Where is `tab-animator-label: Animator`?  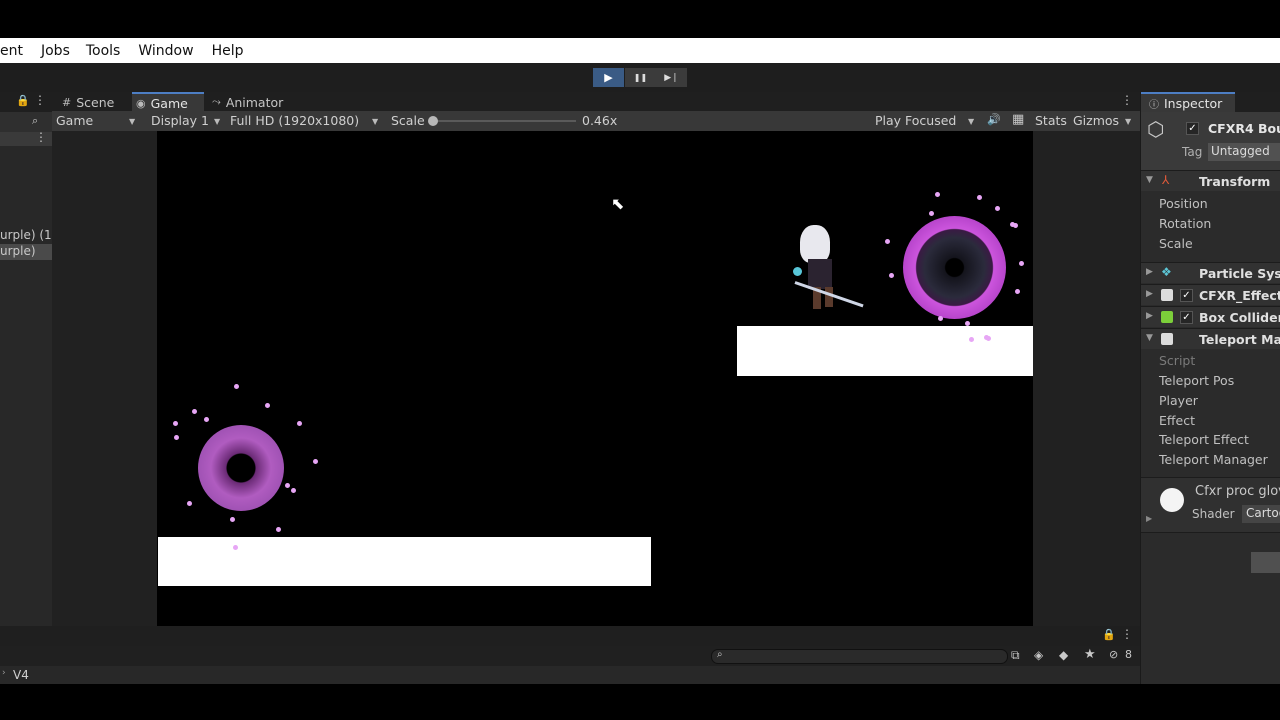 tab-animator-label: Animator is located at coordinates (254, 102).